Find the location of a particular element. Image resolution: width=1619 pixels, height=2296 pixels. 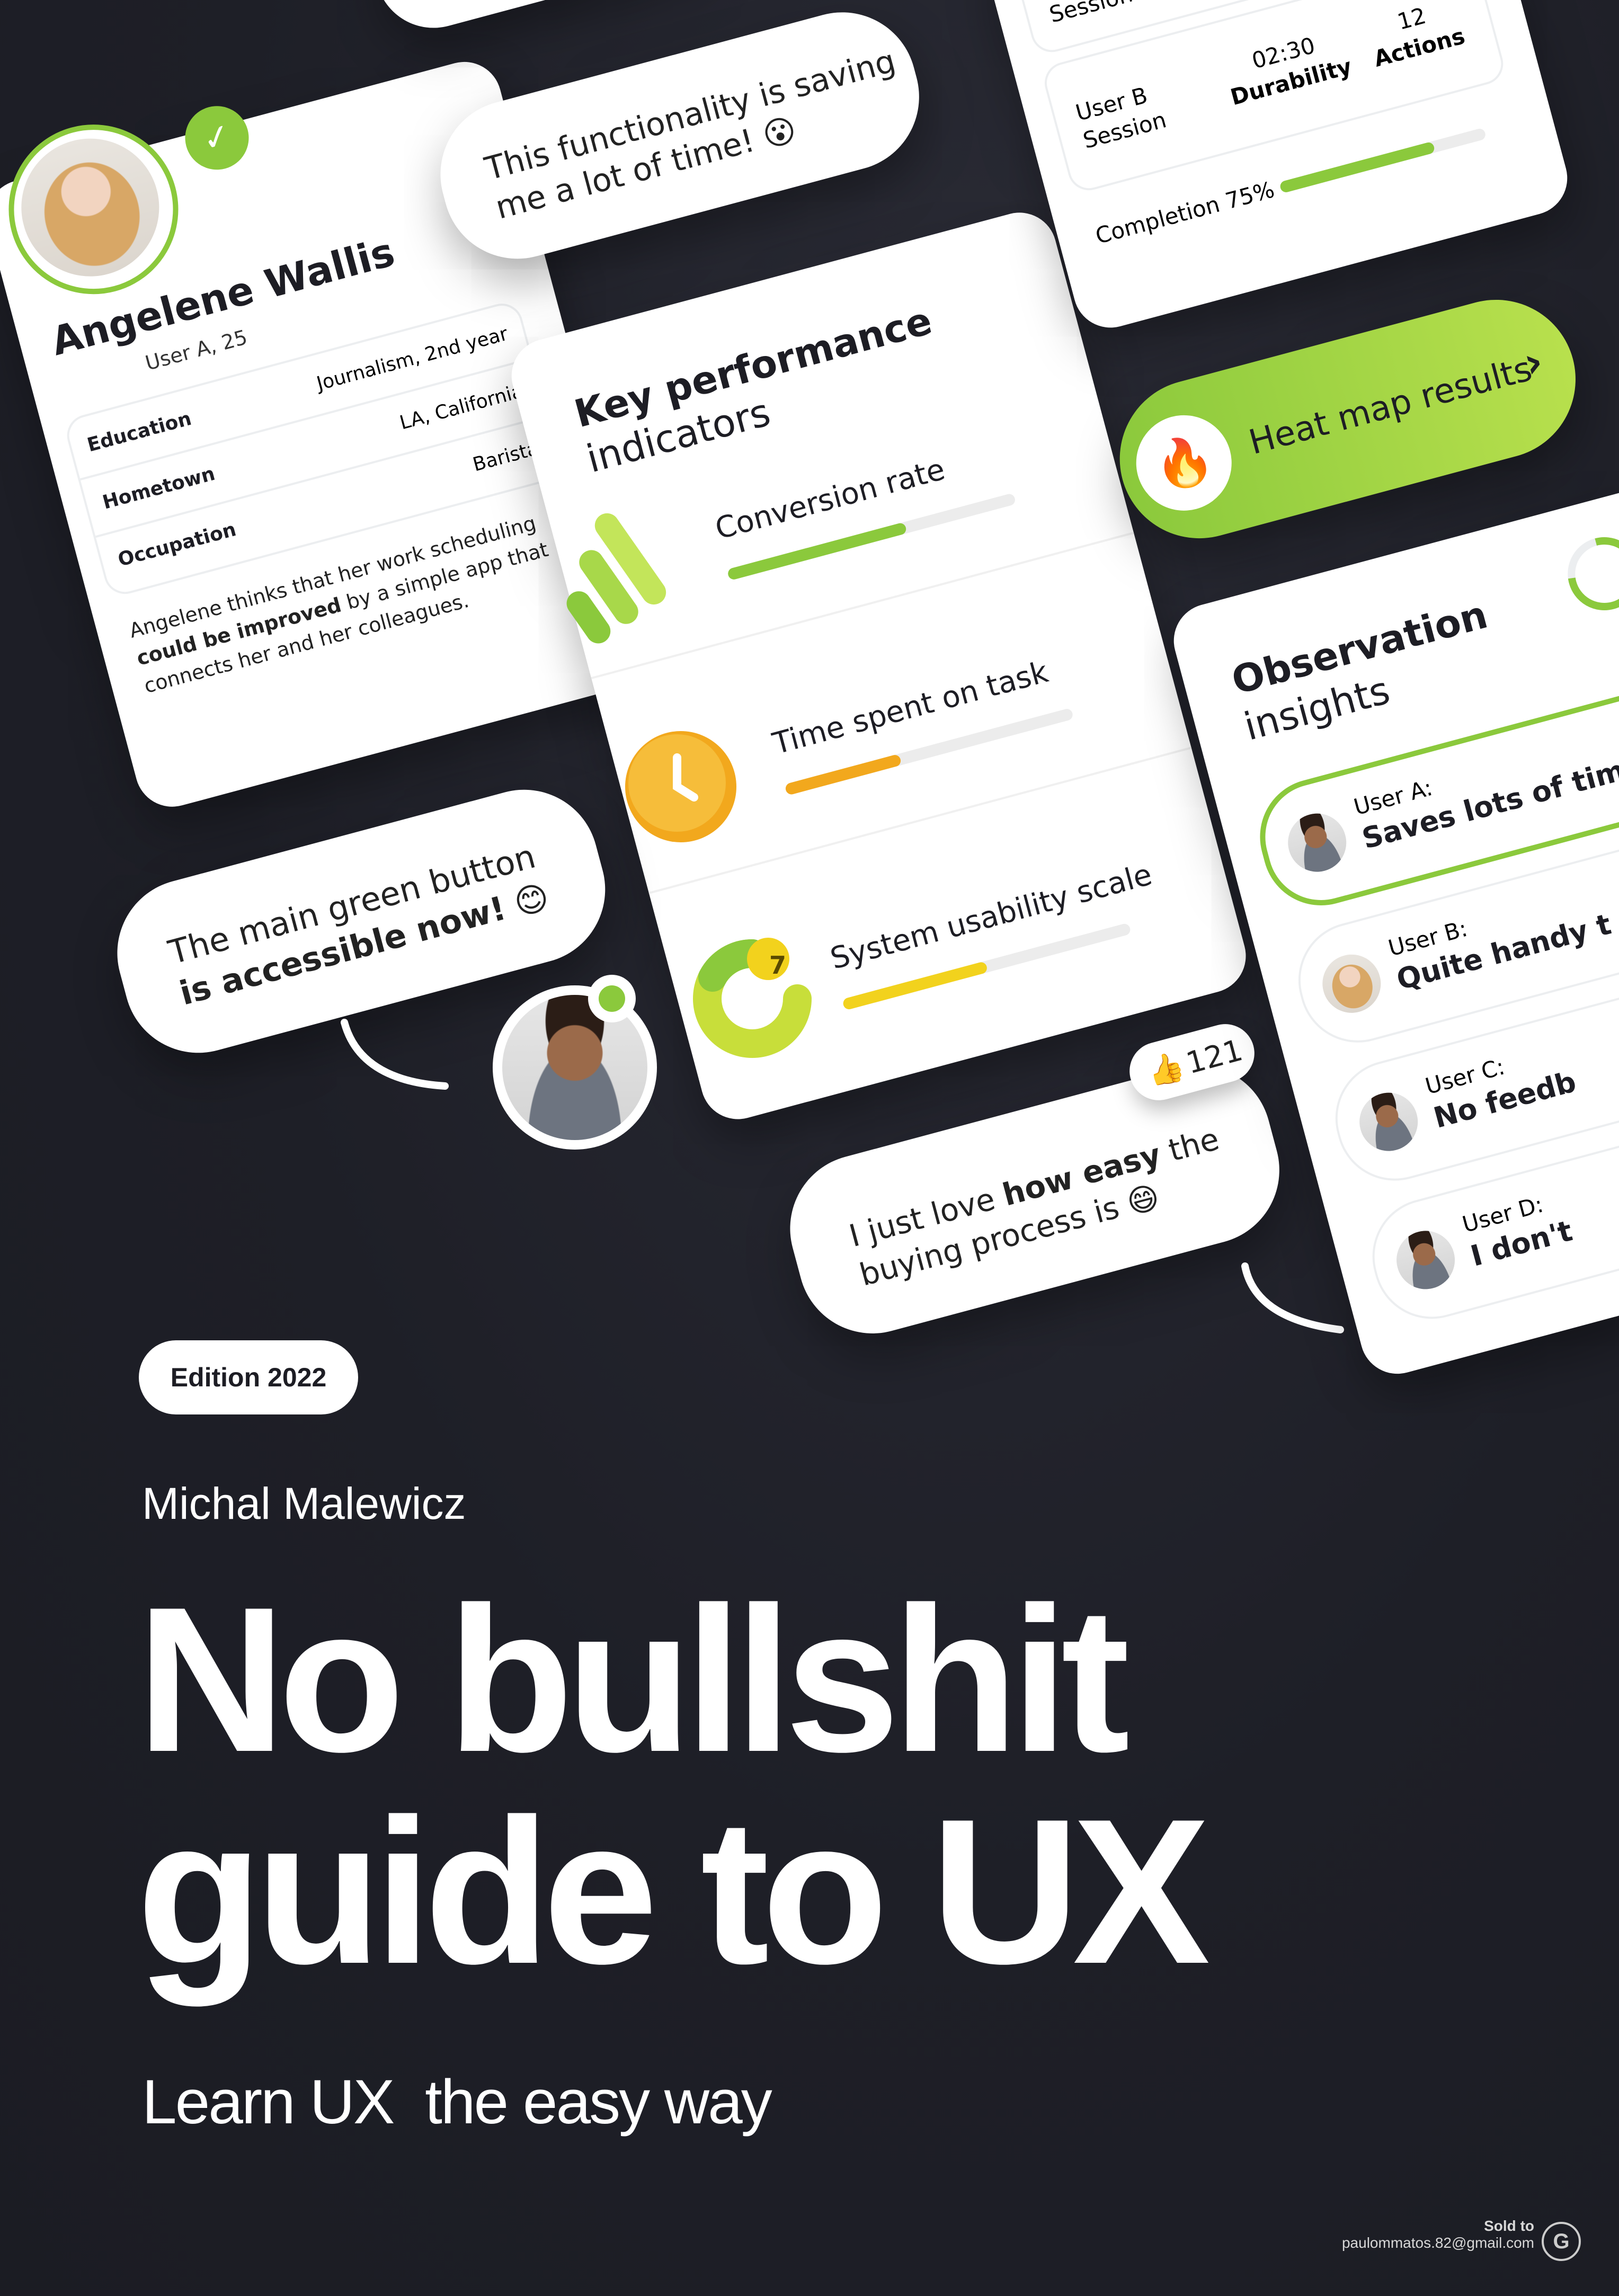

quote-emoji: 😊 is located at coordinates (532, 900).